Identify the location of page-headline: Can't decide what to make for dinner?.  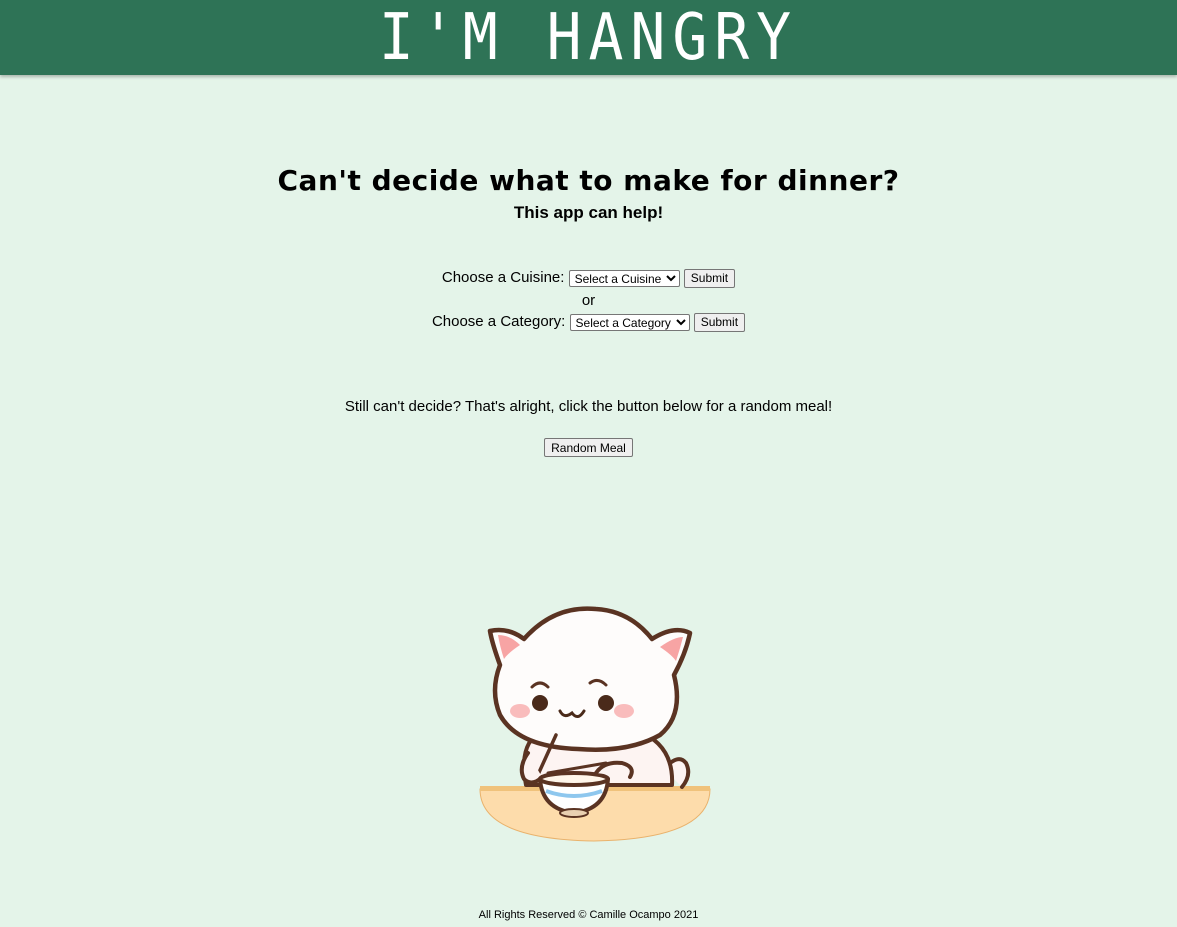
(588, 180).